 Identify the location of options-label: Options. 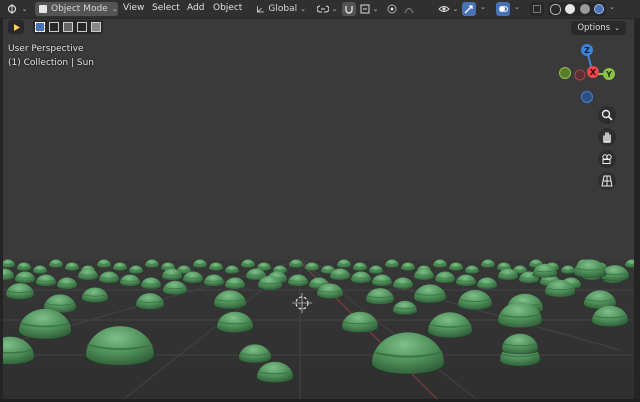
(594, 28).